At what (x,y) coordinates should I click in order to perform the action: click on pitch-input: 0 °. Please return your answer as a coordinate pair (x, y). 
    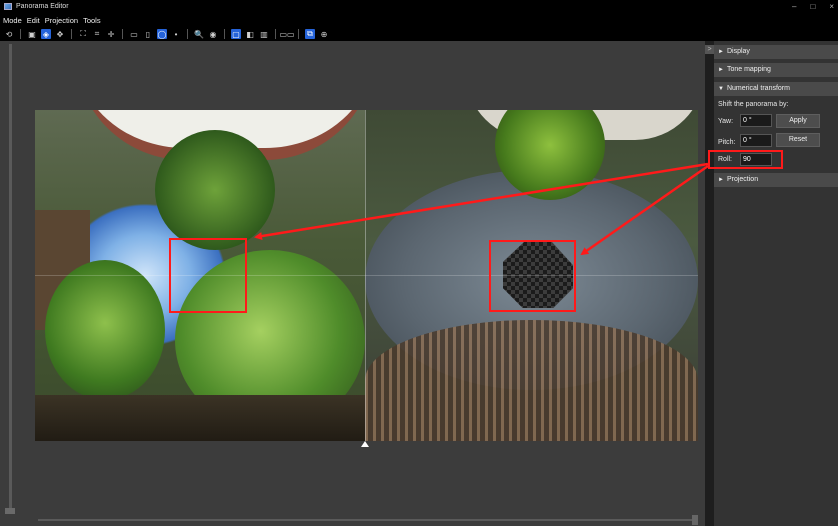
    Looking at the image, I should click on (756, 140).